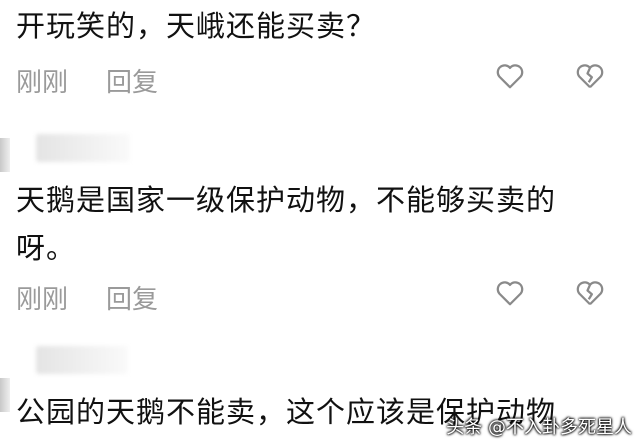  What do you see at coordinates (196, 26) in the screenshot?
I see `comment-text: 开玩笑的，天峨还能买卖？` at bounding box center [196, 26].